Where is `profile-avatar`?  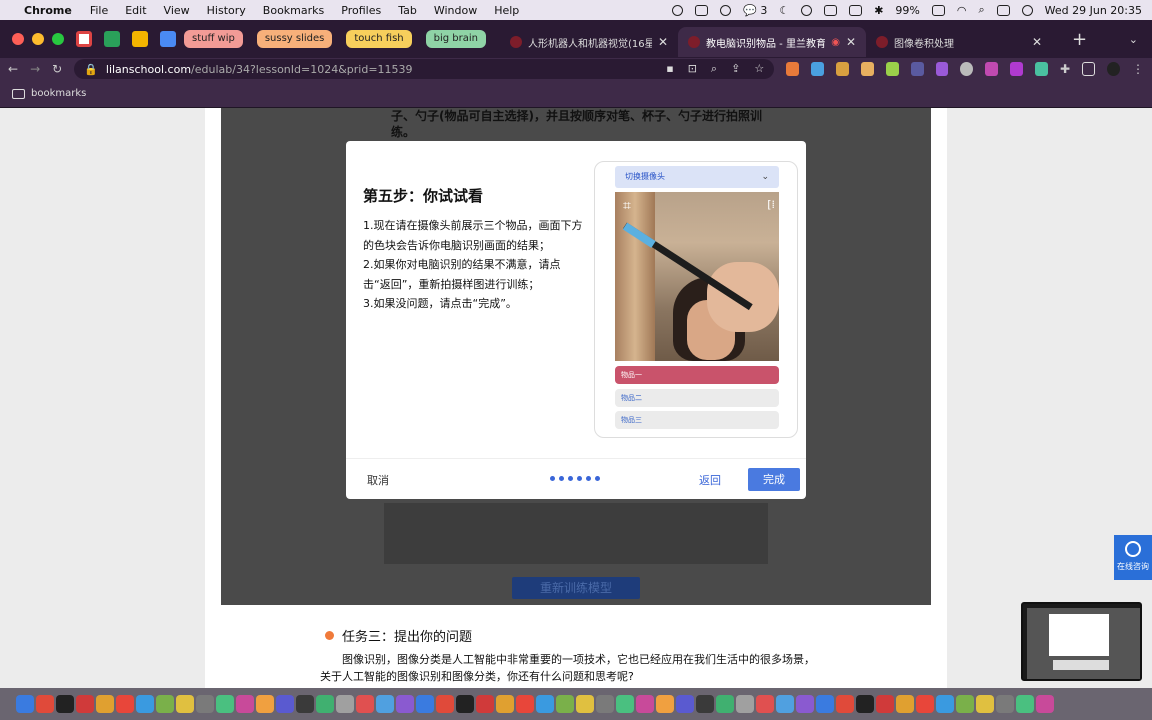
profile-avatar is located at coordinates (1113, 69).